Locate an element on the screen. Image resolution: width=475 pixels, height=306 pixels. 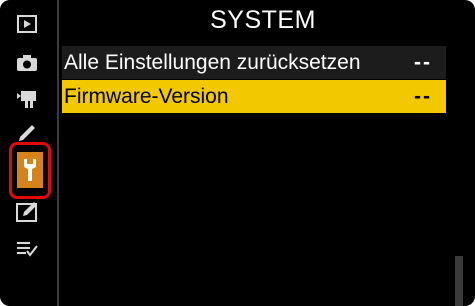
page-title: SYSTEM is located at coordinates (263, 20).